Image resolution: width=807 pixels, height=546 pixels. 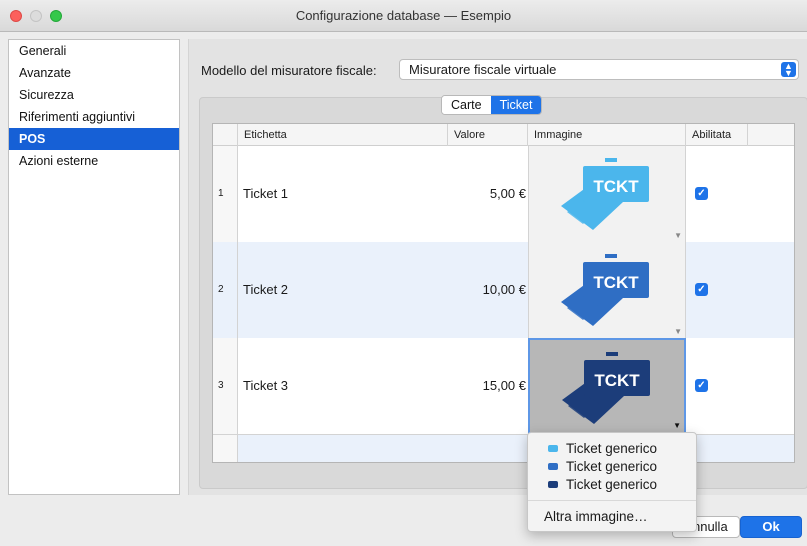 What do you see at coordinates (265, 386) in the screenshot?
I see `row-label: Ticket 3` at bounding box center [265, 386].